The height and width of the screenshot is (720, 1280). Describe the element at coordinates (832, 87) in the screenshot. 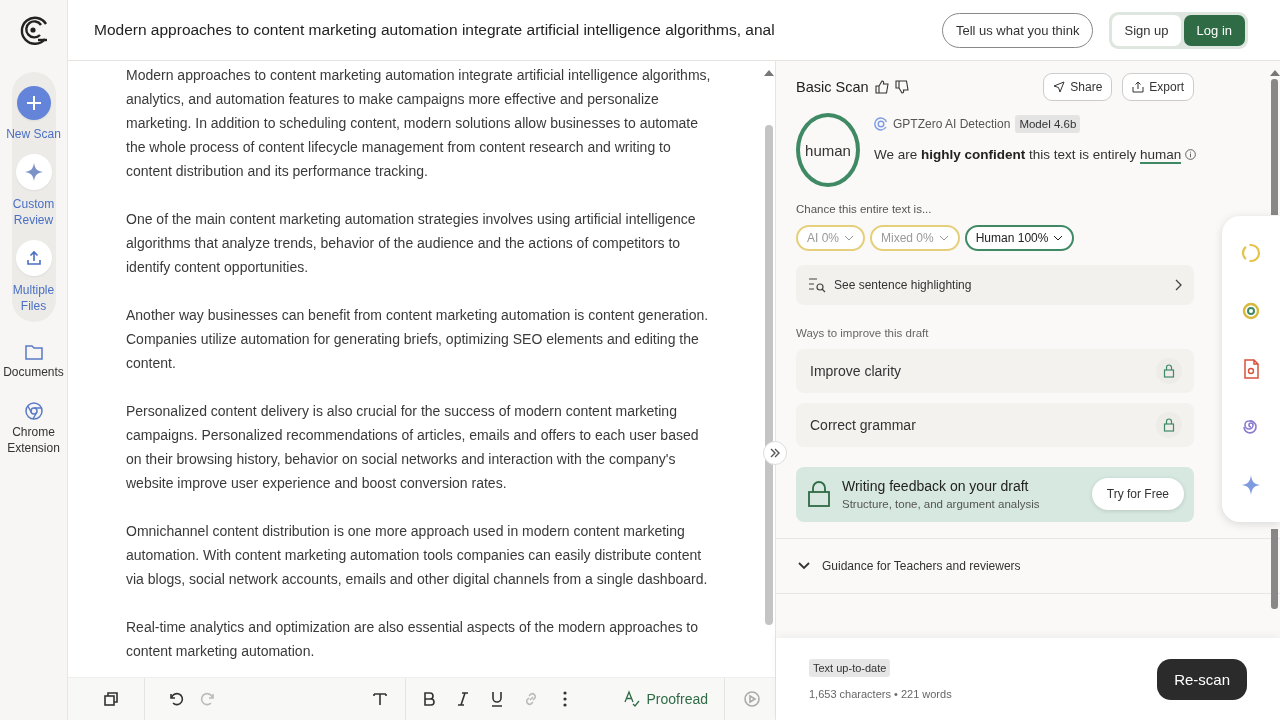

I see `scan-title: Basic Scan` at that location.